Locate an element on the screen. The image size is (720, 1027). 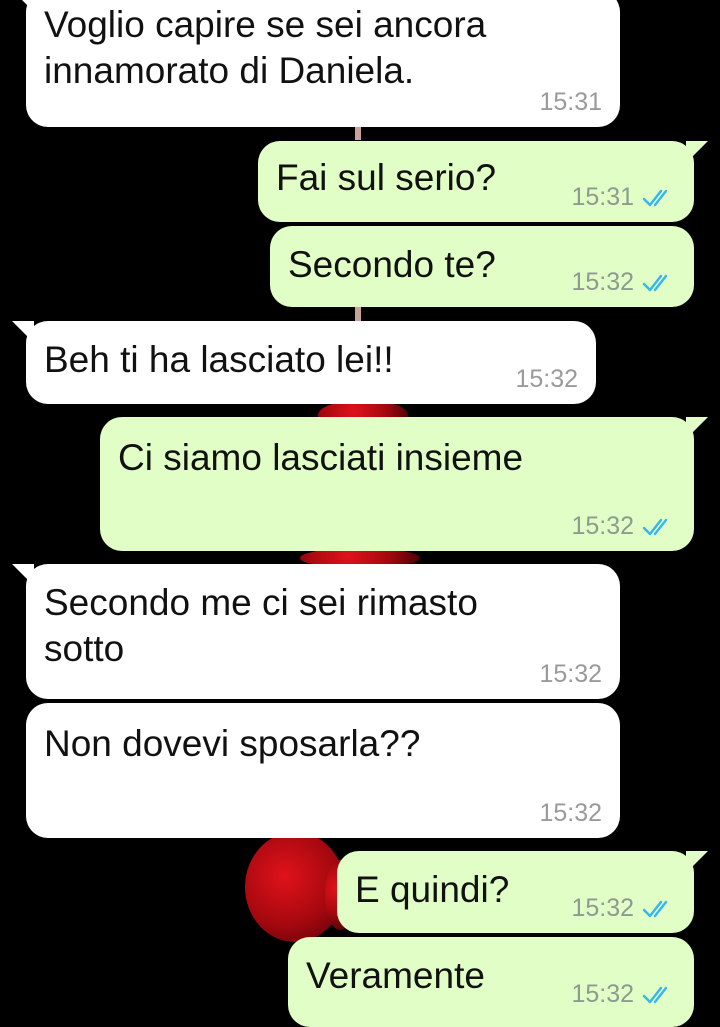
message-text: Veramente is located at coordinates (395, 975).